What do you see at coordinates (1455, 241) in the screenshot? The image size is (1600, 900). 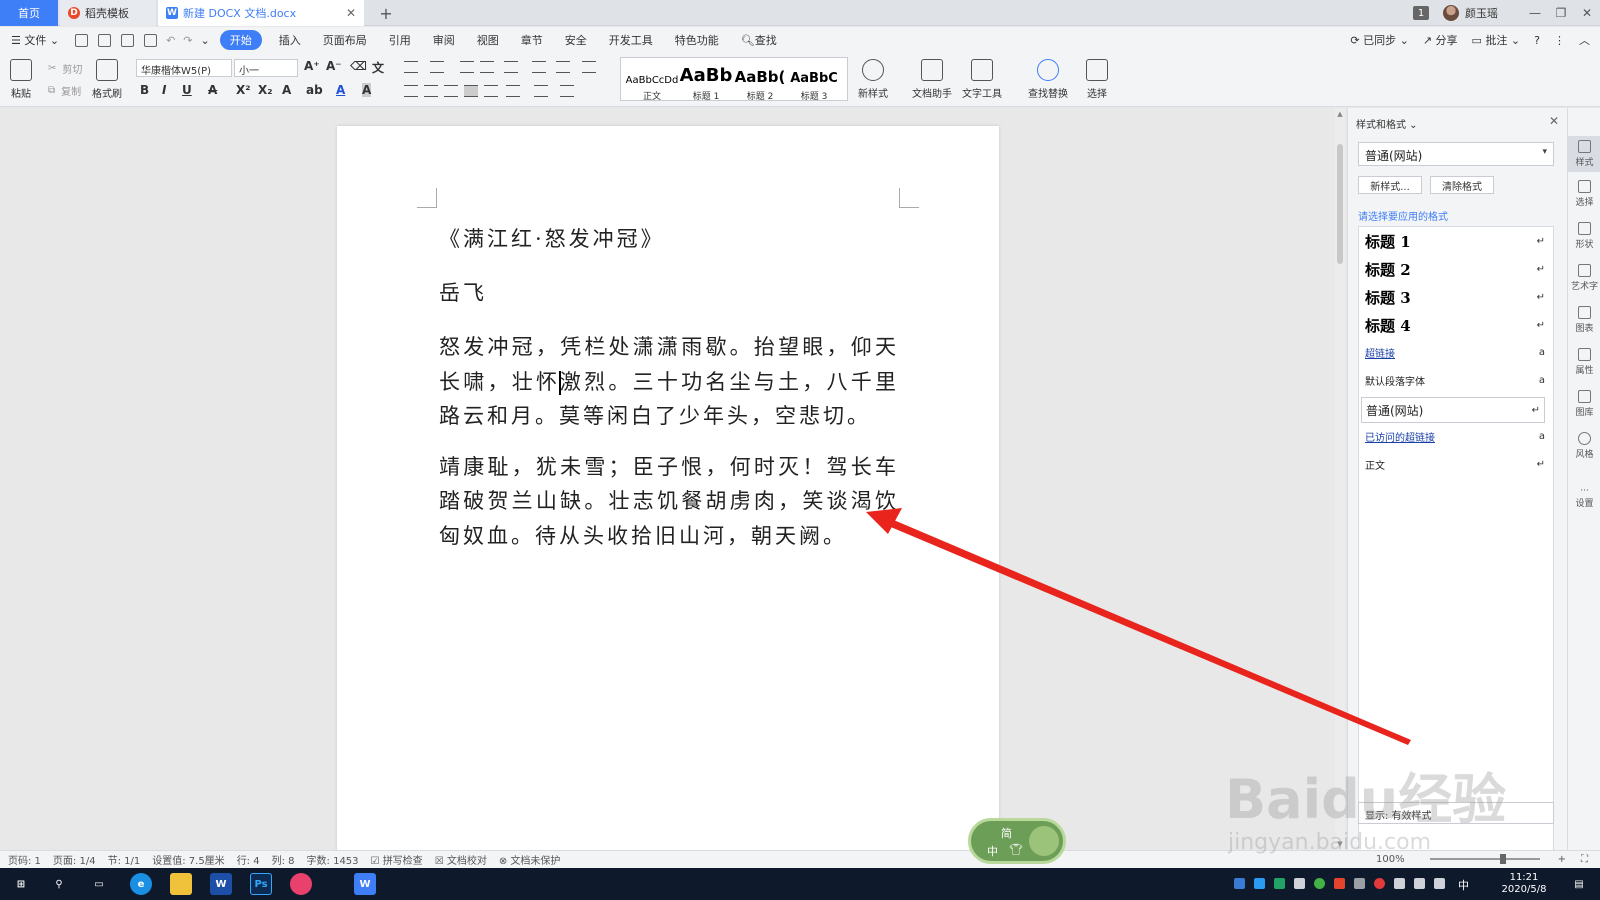 I see `style-list-item: 标题 1 ↵` at bounding box center [1455, 241].